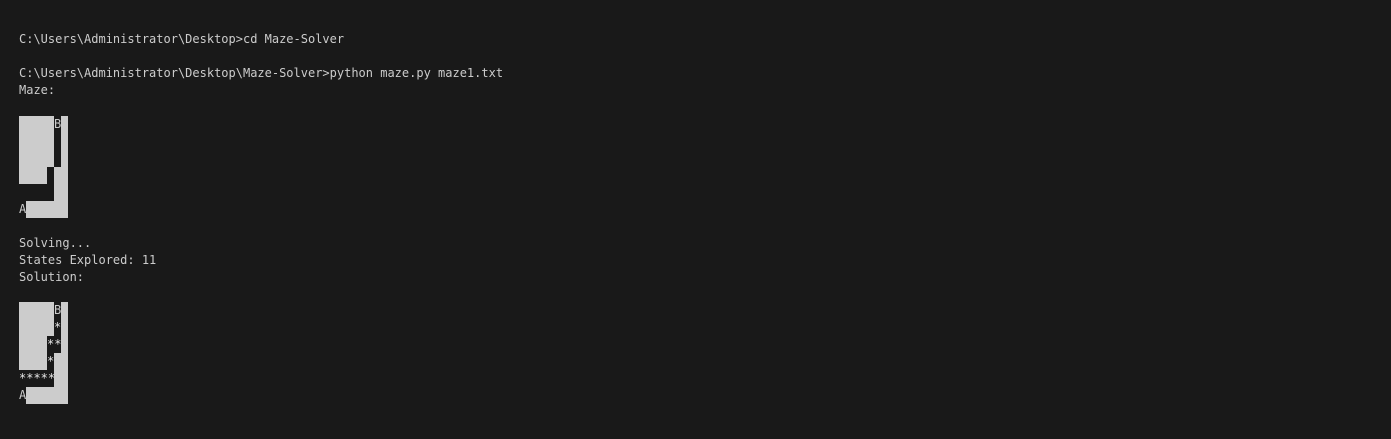 The image size is (1391, 439). I want to click on maze-grid: B A, so click(43, 167).